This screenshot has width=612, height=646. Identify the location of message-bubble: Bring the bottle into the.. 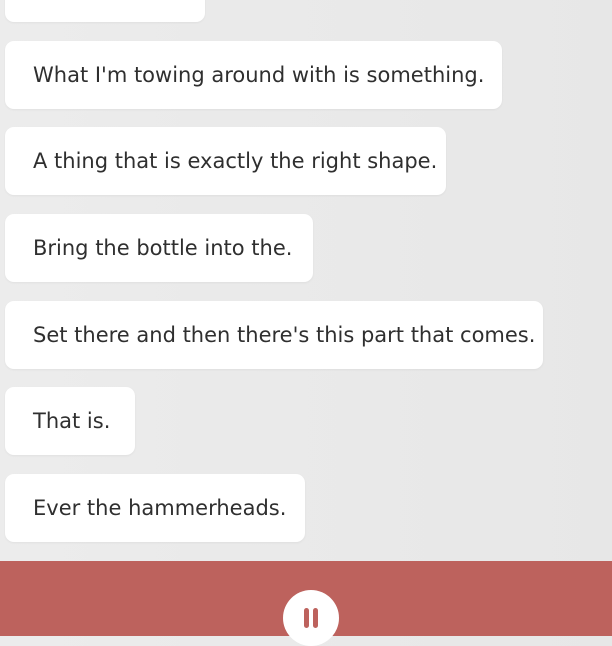
(159, 248).